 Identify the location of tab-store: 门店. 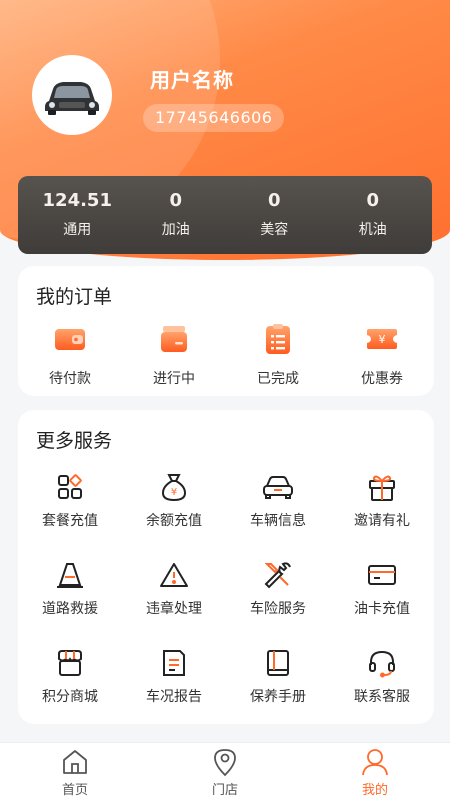
(225, 771).